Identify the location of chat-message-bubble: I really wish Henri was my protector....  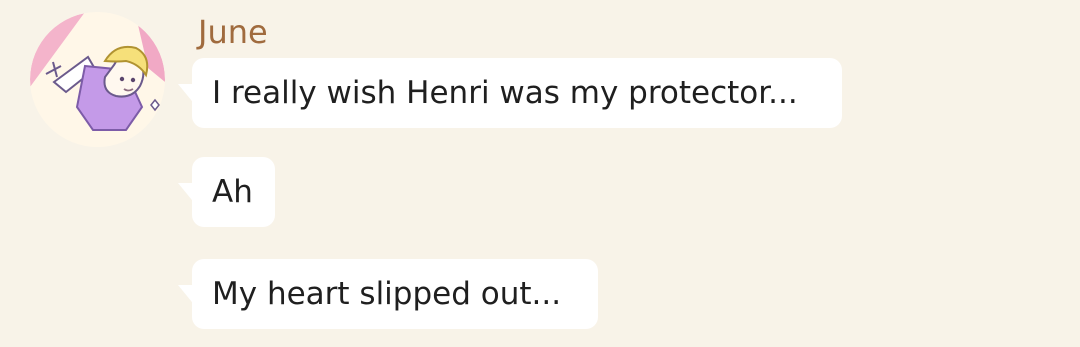
(510, 93).